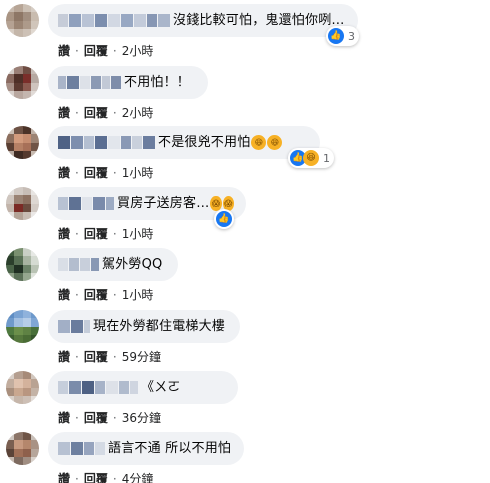 Image resolution: width=490 pixels, height=483 pixels. I want to click on comment-bubble: 語言不通 所以不用怕, so click(146, 448).